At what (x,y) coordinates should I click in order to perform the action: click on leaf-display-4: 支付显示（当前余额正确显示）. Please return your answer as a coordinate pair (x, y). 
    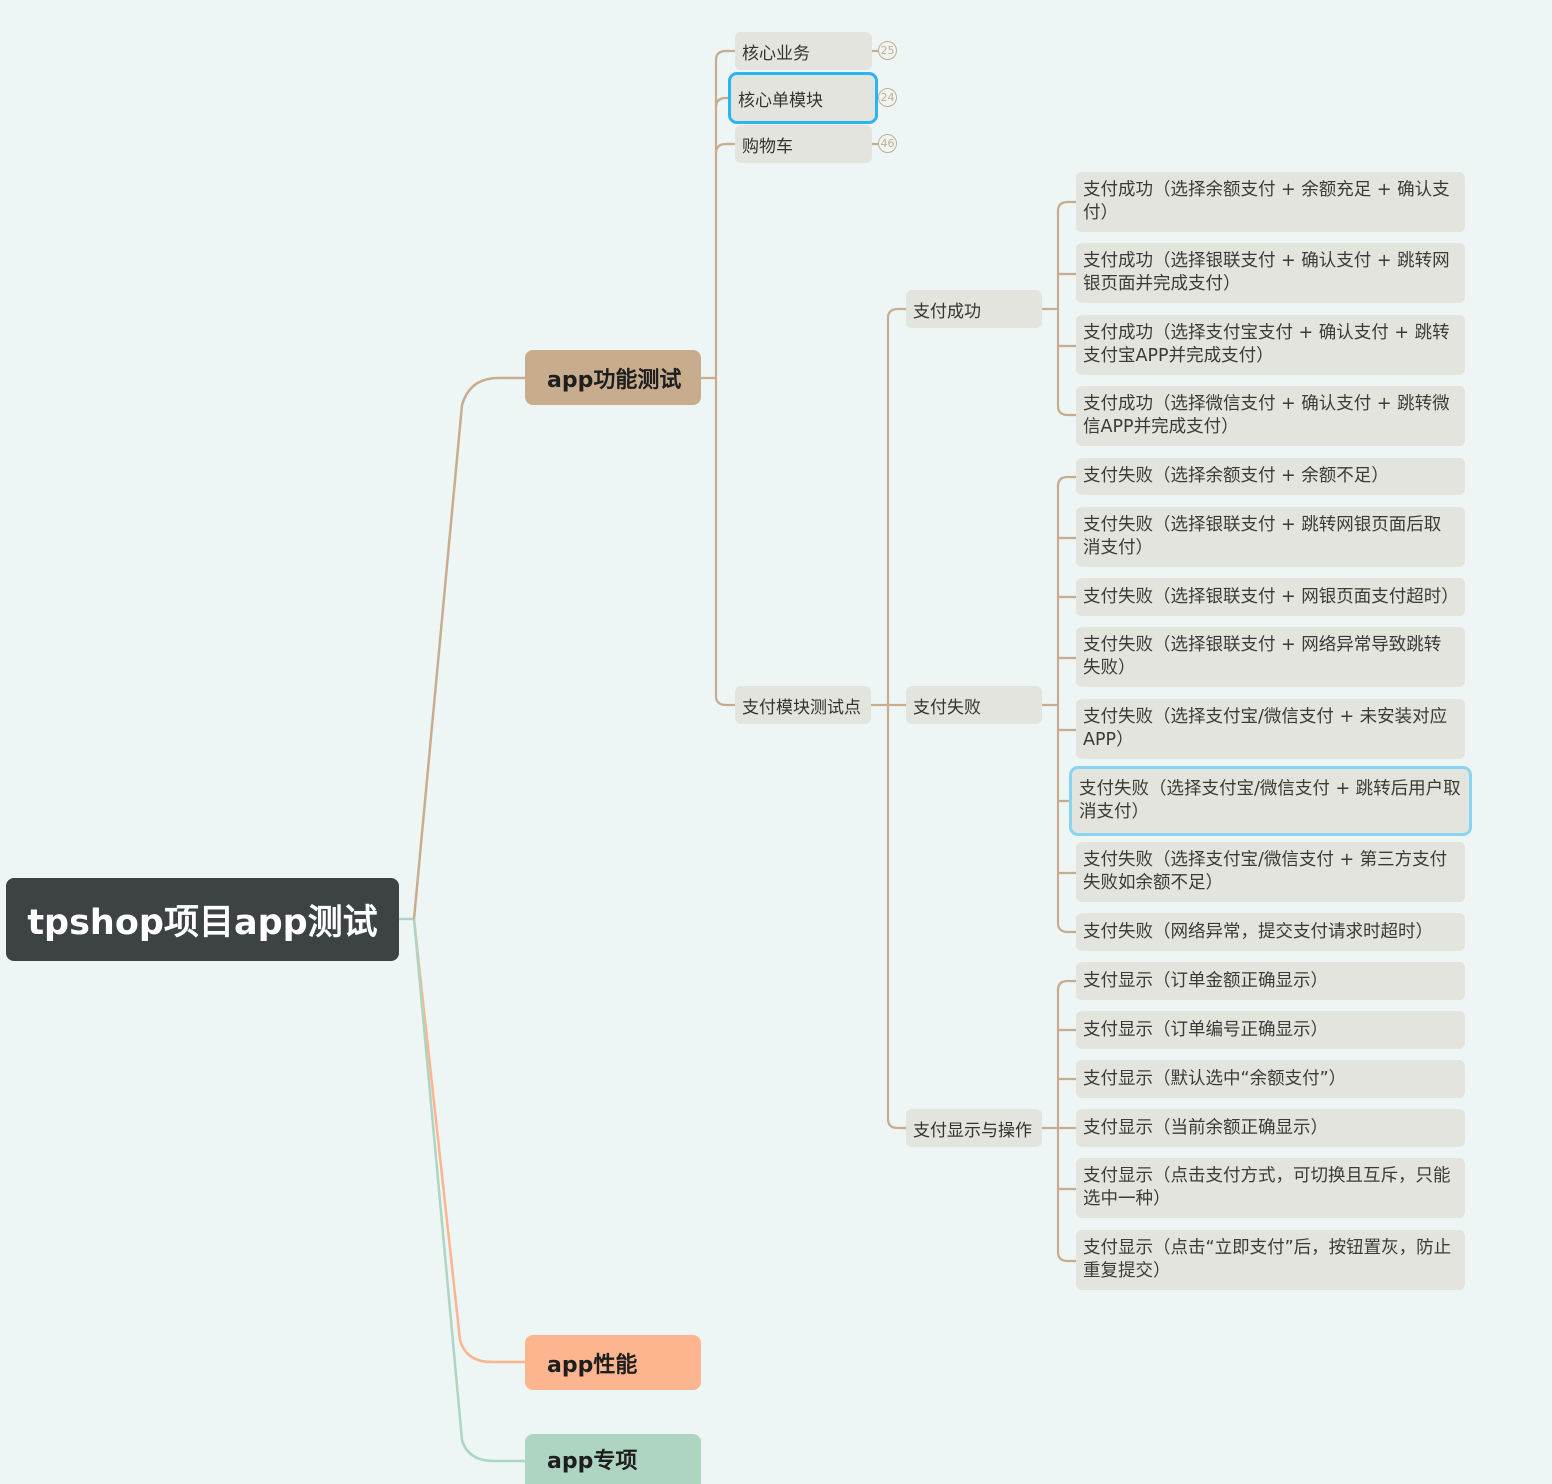
    Looking at the image, I should click on (1270, 1128).